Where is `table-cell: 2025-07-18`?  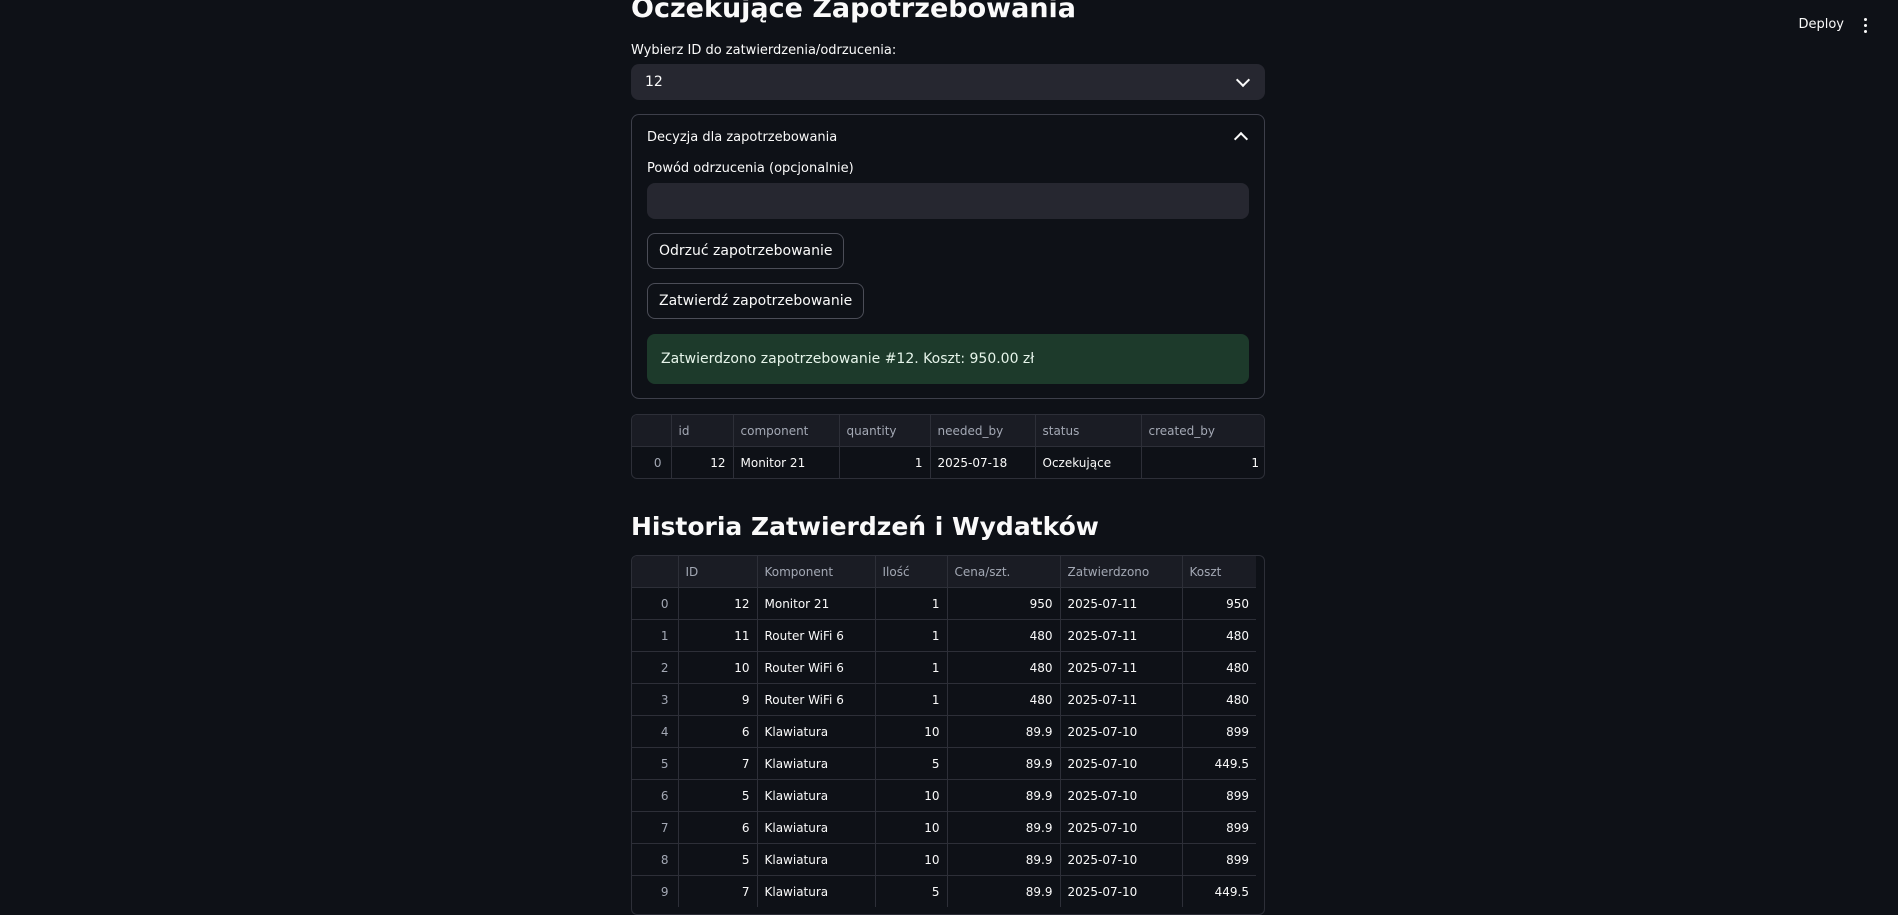
table-cell: 2025-07-18 is located at coordinates (983, 462).